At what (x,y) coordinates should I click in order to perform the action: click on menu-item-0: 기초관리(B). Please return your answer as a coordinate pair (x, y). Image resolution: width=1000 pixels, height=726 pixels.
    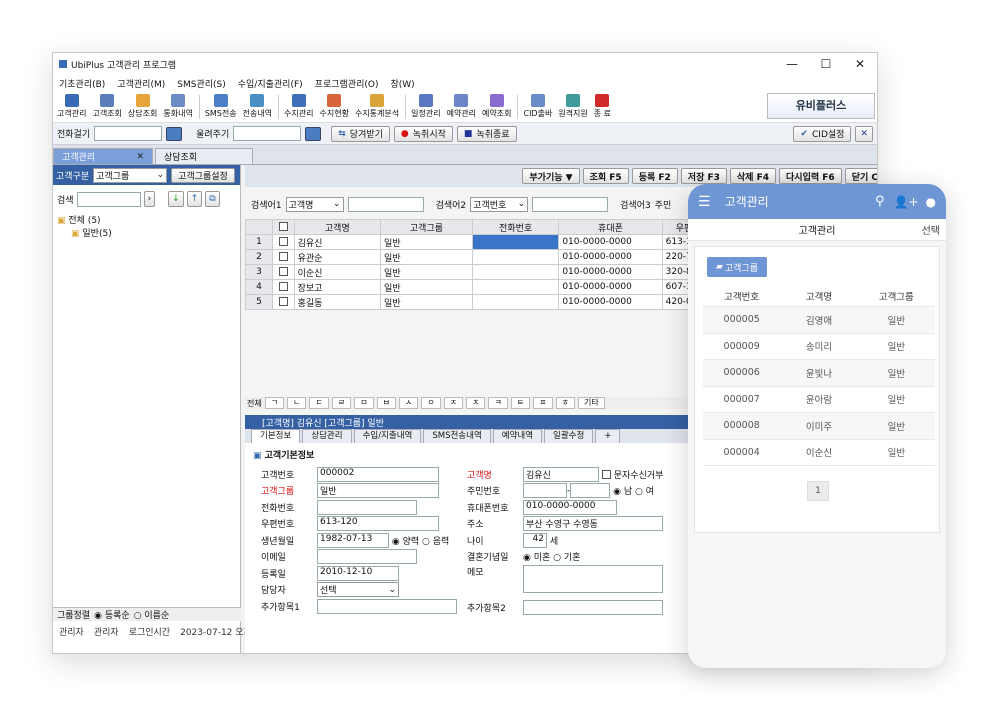
    Looking at the image, I should click on (82, 83).